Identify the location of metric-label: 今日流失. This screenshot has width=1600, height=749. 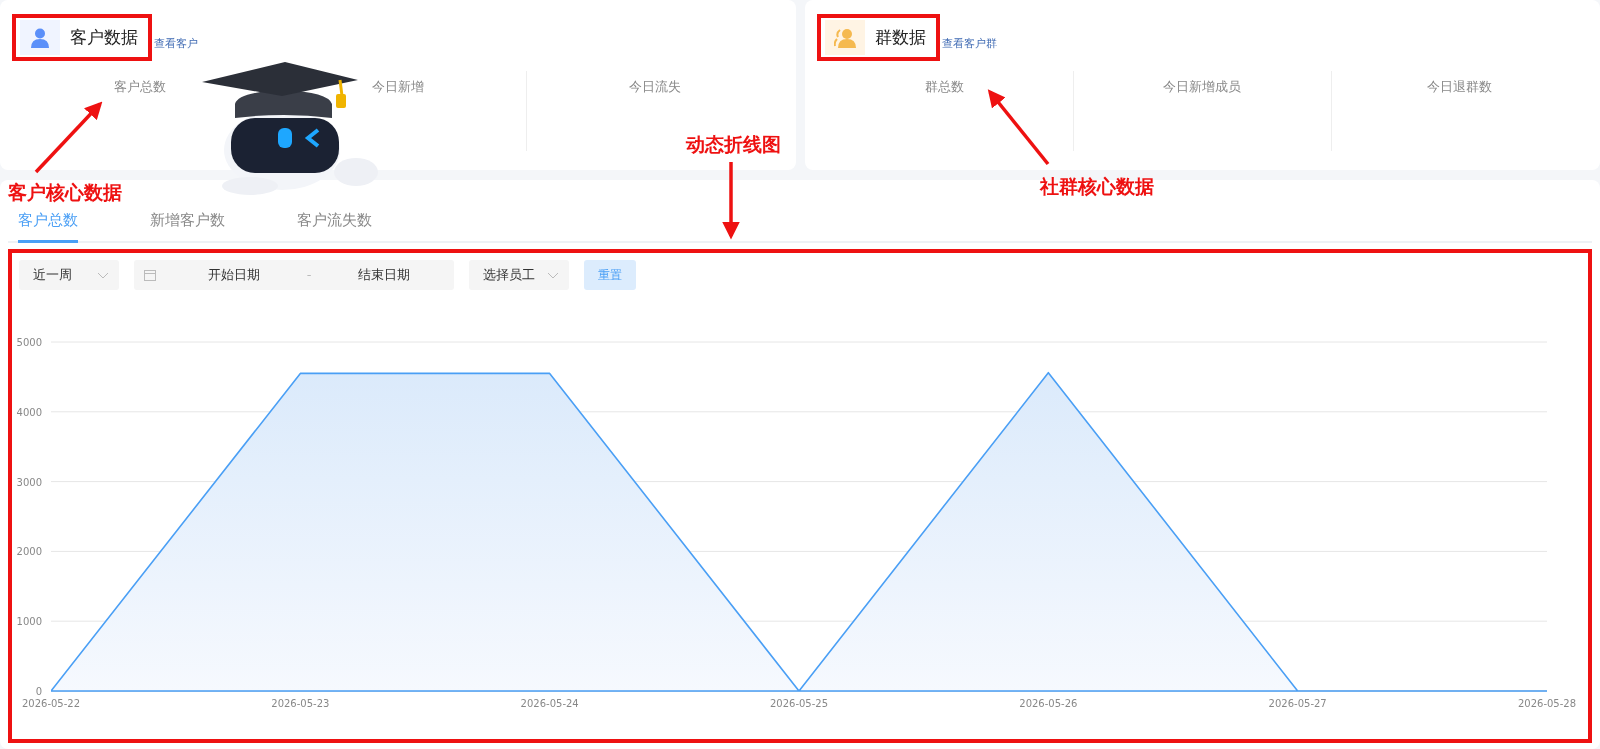
(655, 86).